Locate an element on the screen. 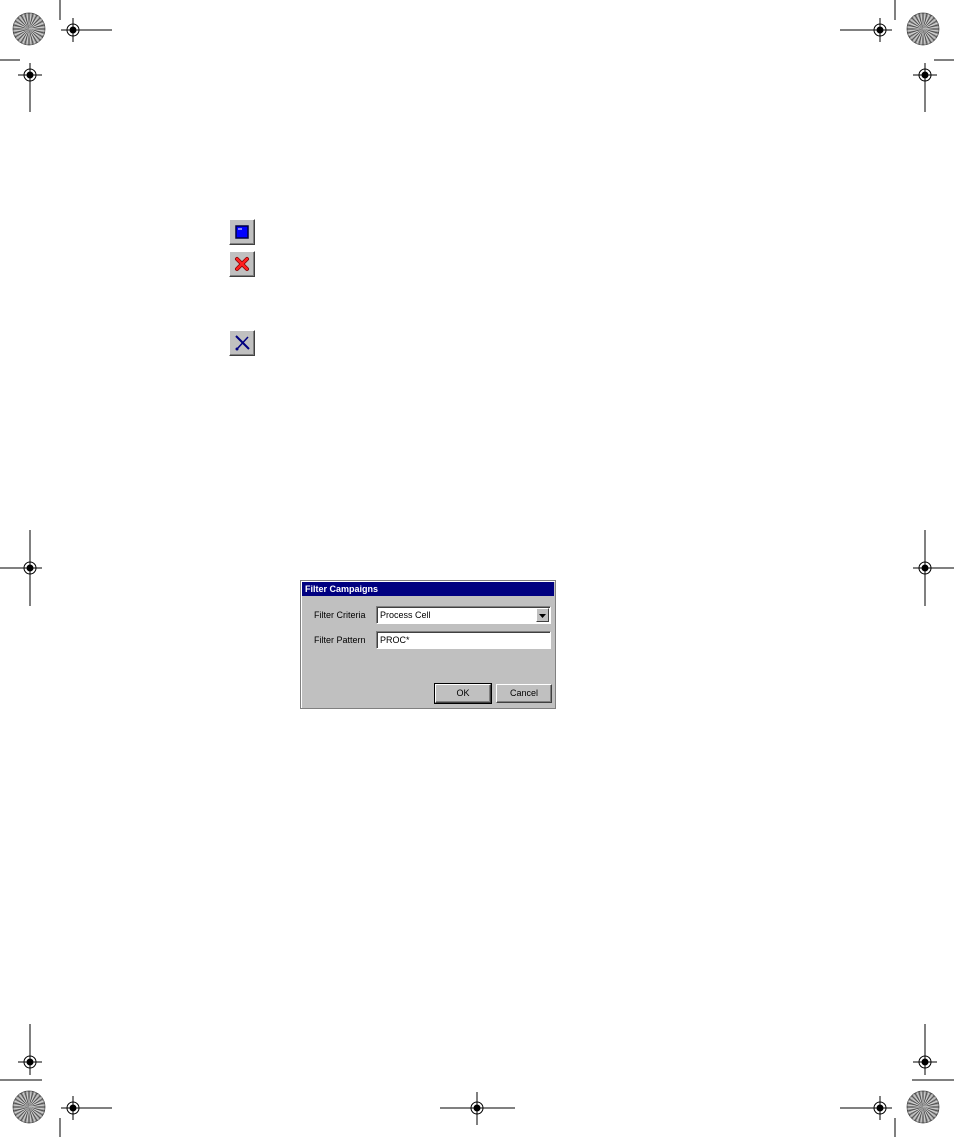  filter-criteria-select: Process Cell is located at coordinates (463, 615).